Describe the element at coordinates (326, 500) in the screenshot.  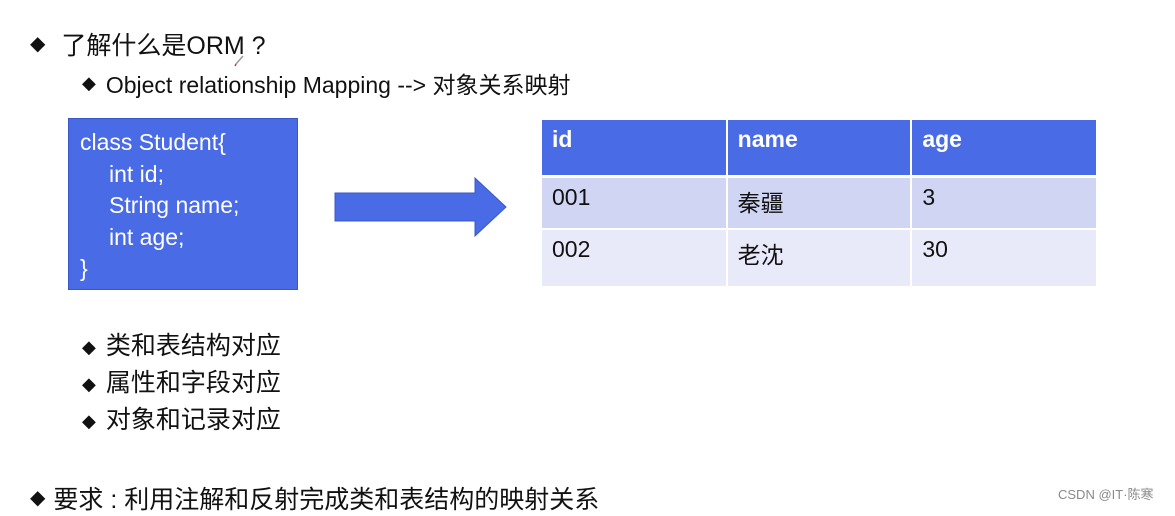
I see `requirement-text: 要求 : 利用注解和反射完成类和表结构的映射关系` at that location.